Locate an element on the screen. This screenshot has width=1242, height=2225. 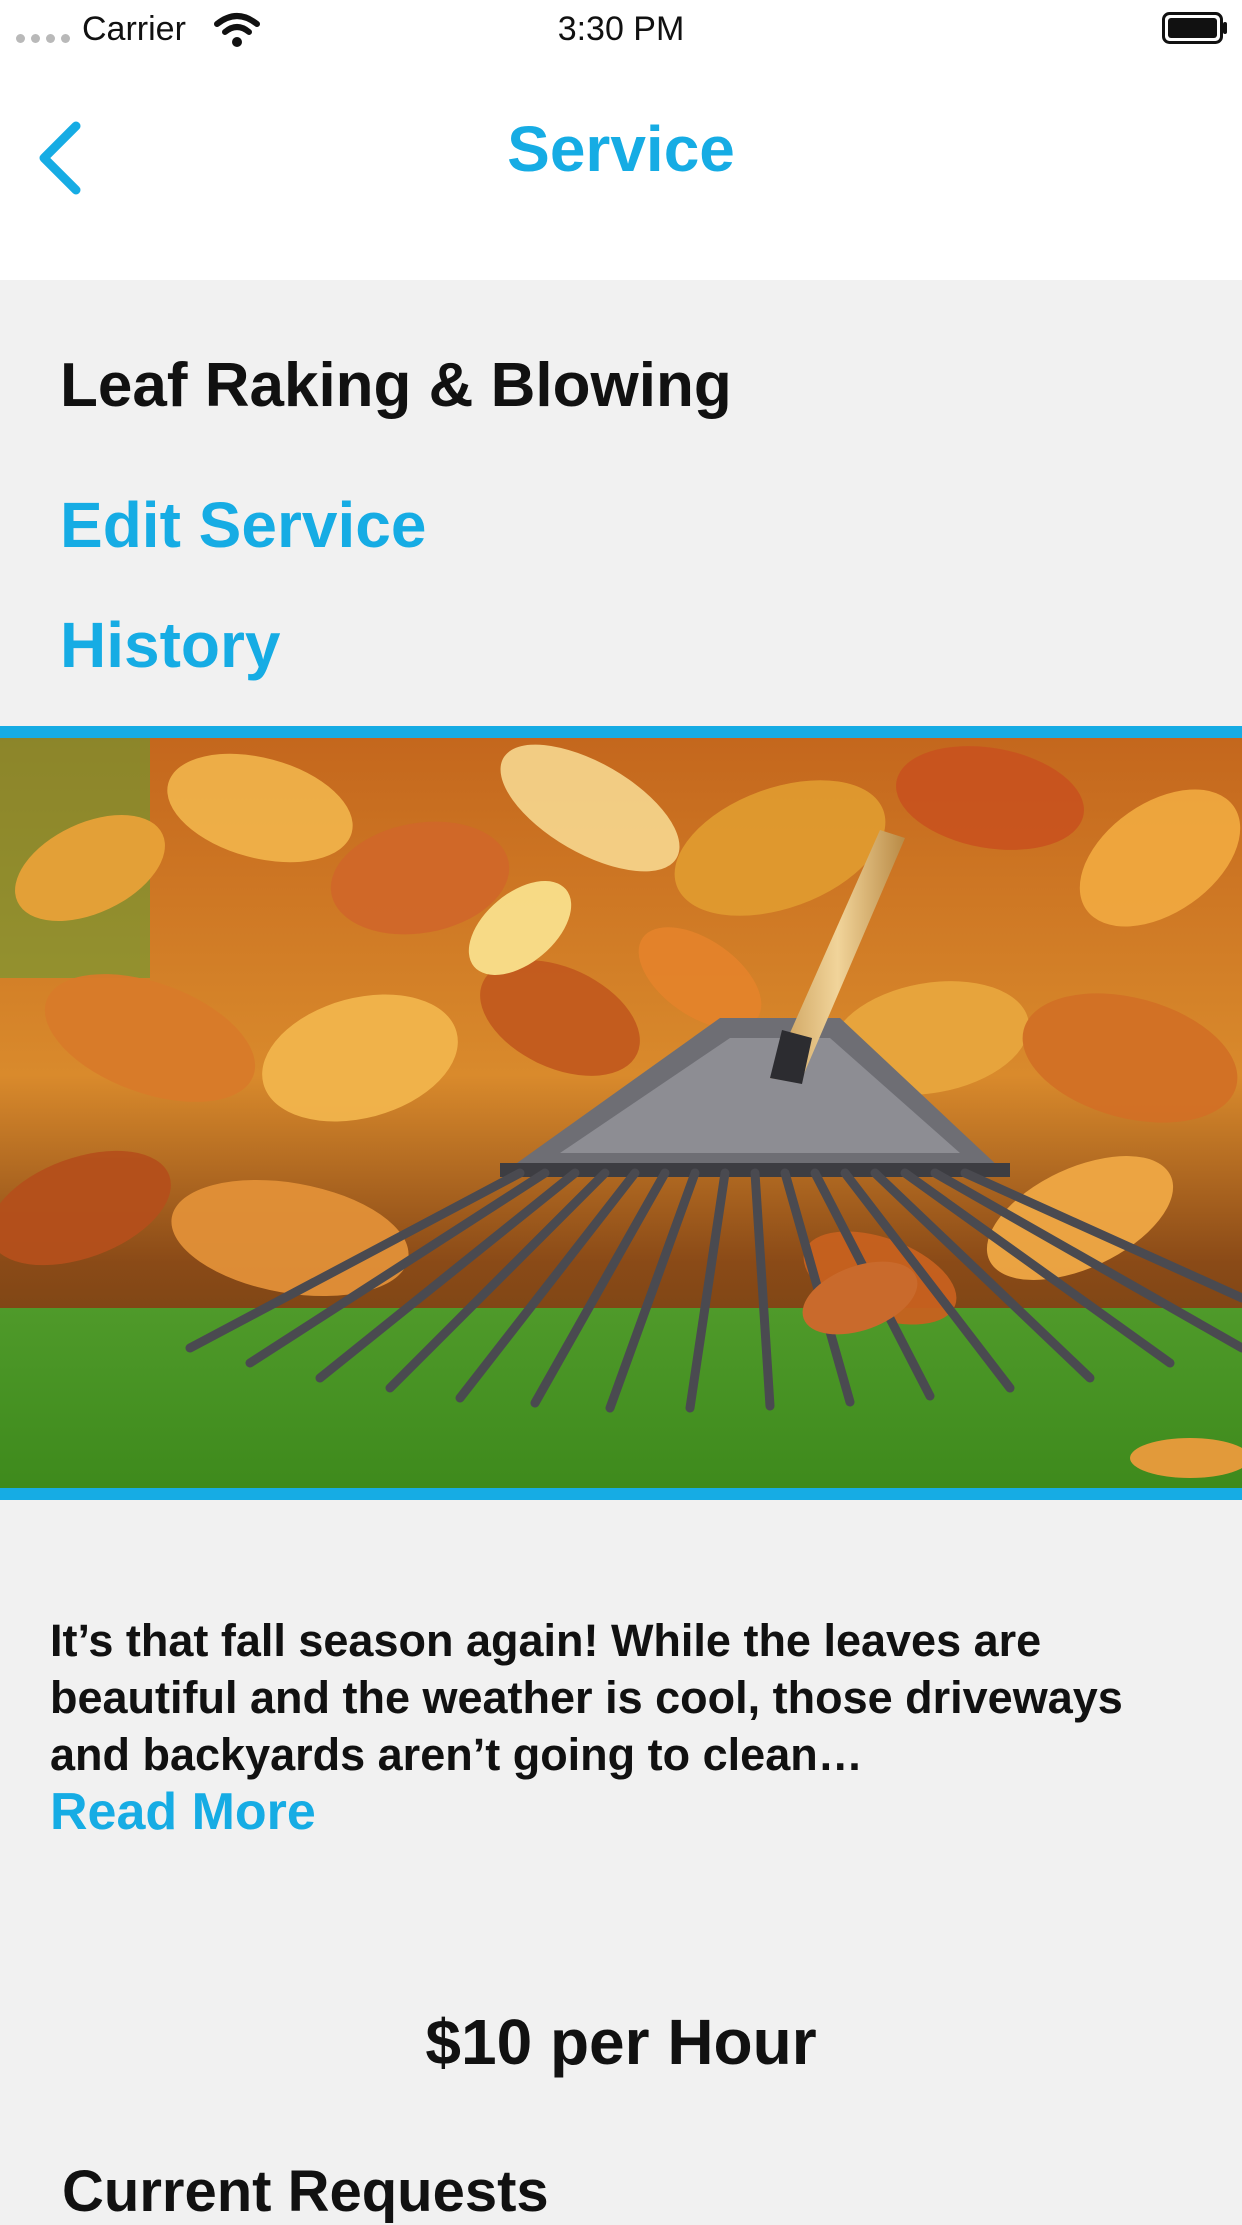
navigation-bar: Service is located at coordinates (621, 170).